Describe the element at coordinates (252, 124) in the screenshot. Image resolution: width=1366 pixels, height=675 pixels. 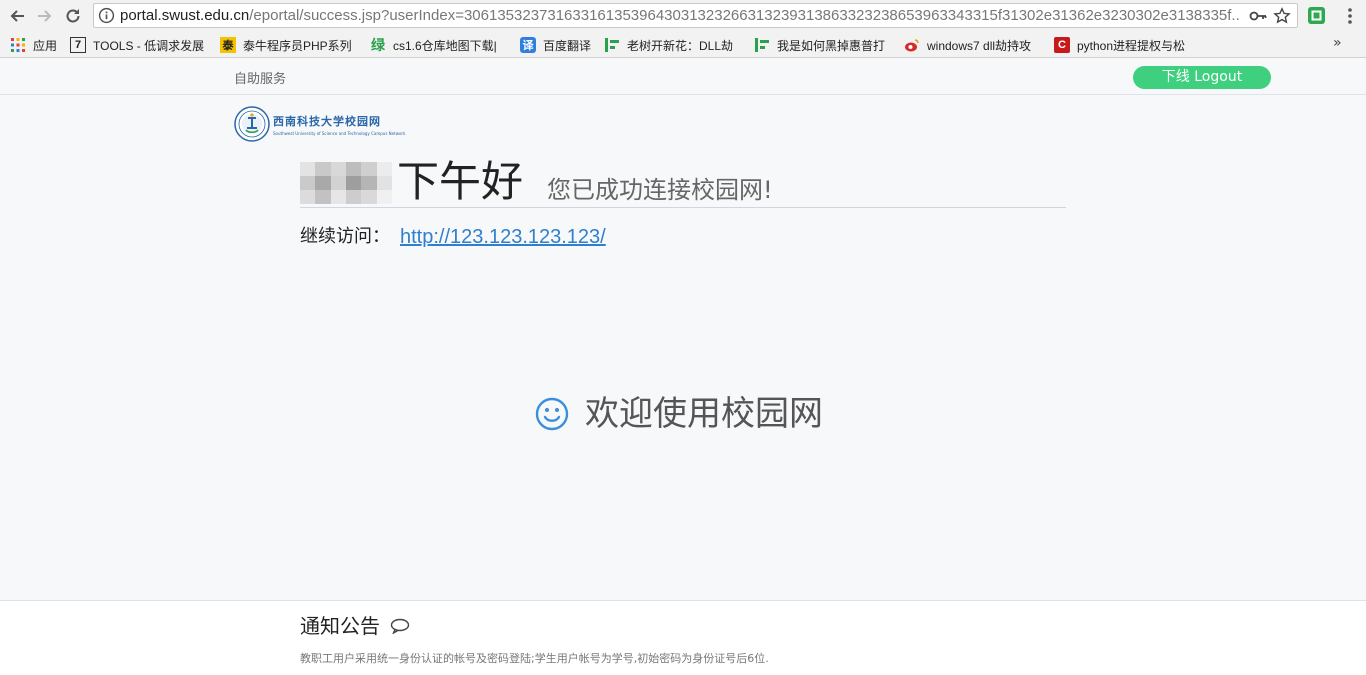
I see `university-seal-icon` at that location.